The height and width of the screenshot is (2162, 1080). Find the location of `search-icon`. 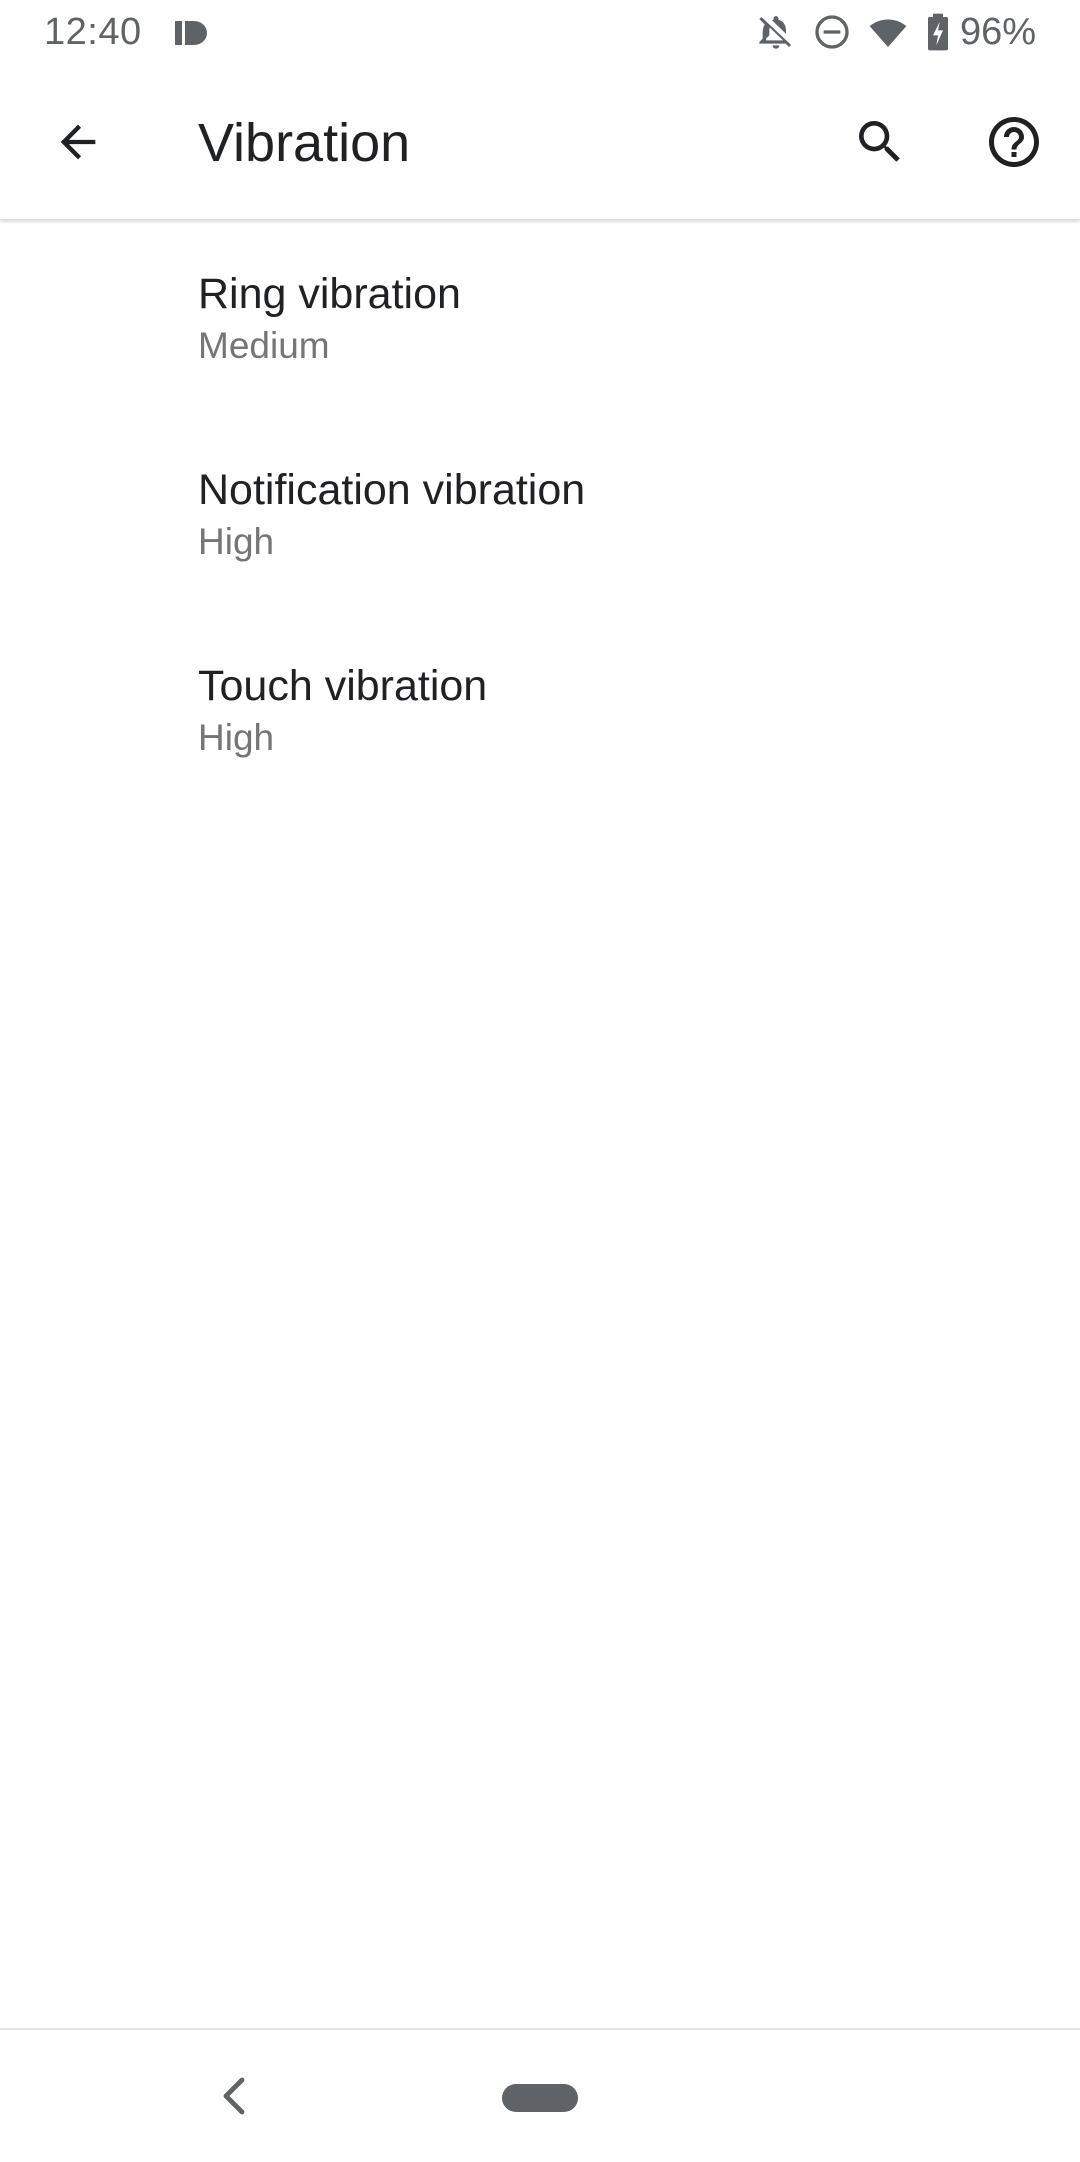

search-icon is located at coordinates (879, 141).